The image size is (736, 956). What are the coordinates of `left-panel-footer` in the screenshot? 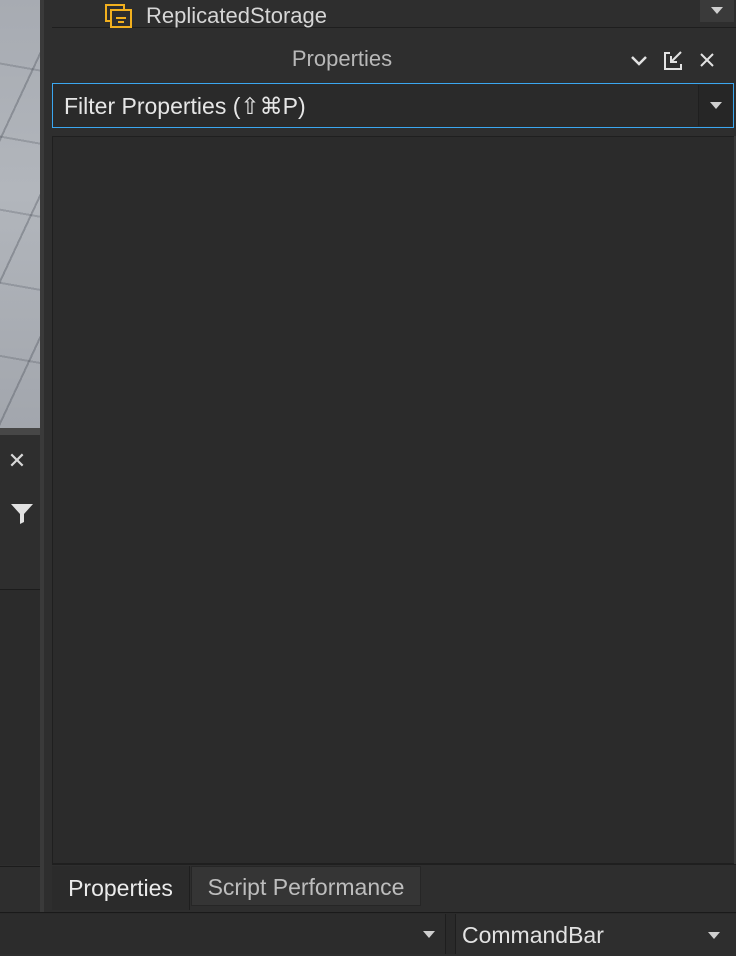 It's located at (21, 888).